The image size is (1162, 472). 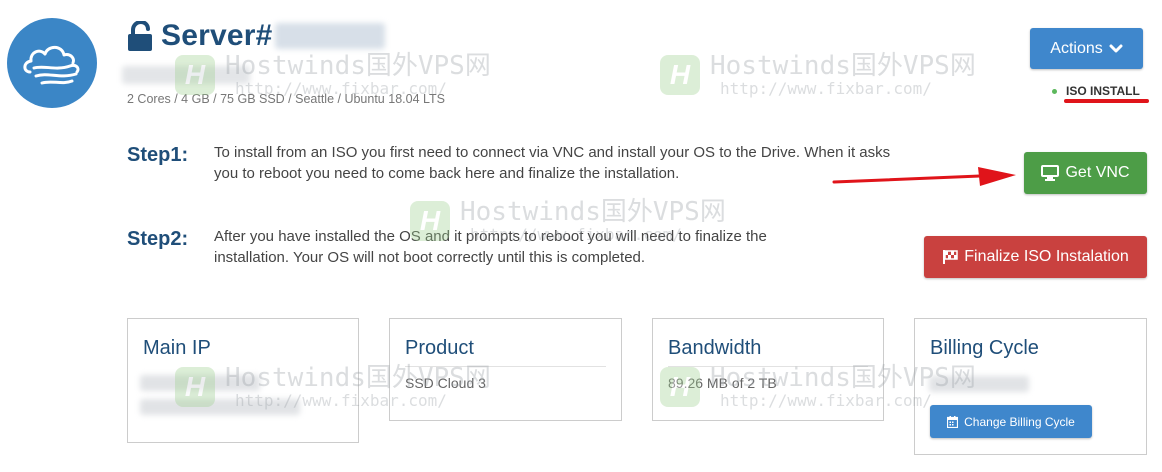 I want to click on actions-dropdown-button: Actions, so click(x=1086, y=48).